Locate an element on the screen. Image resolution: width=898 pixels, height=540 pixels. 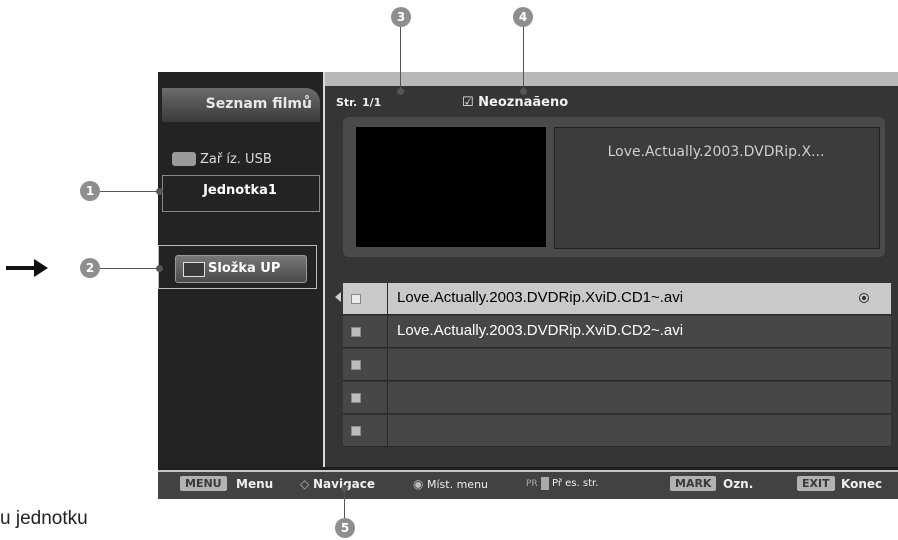
navigation-icon: ◇ is located at coordinates (305, 484).